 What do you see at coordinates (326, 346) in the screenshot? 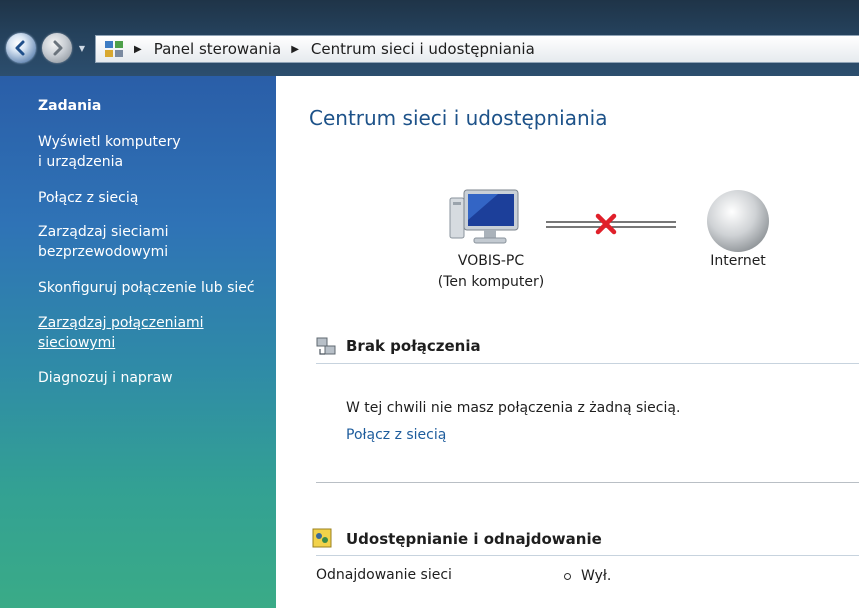
I see `network-status-icon` at bounding box center [326, 346].